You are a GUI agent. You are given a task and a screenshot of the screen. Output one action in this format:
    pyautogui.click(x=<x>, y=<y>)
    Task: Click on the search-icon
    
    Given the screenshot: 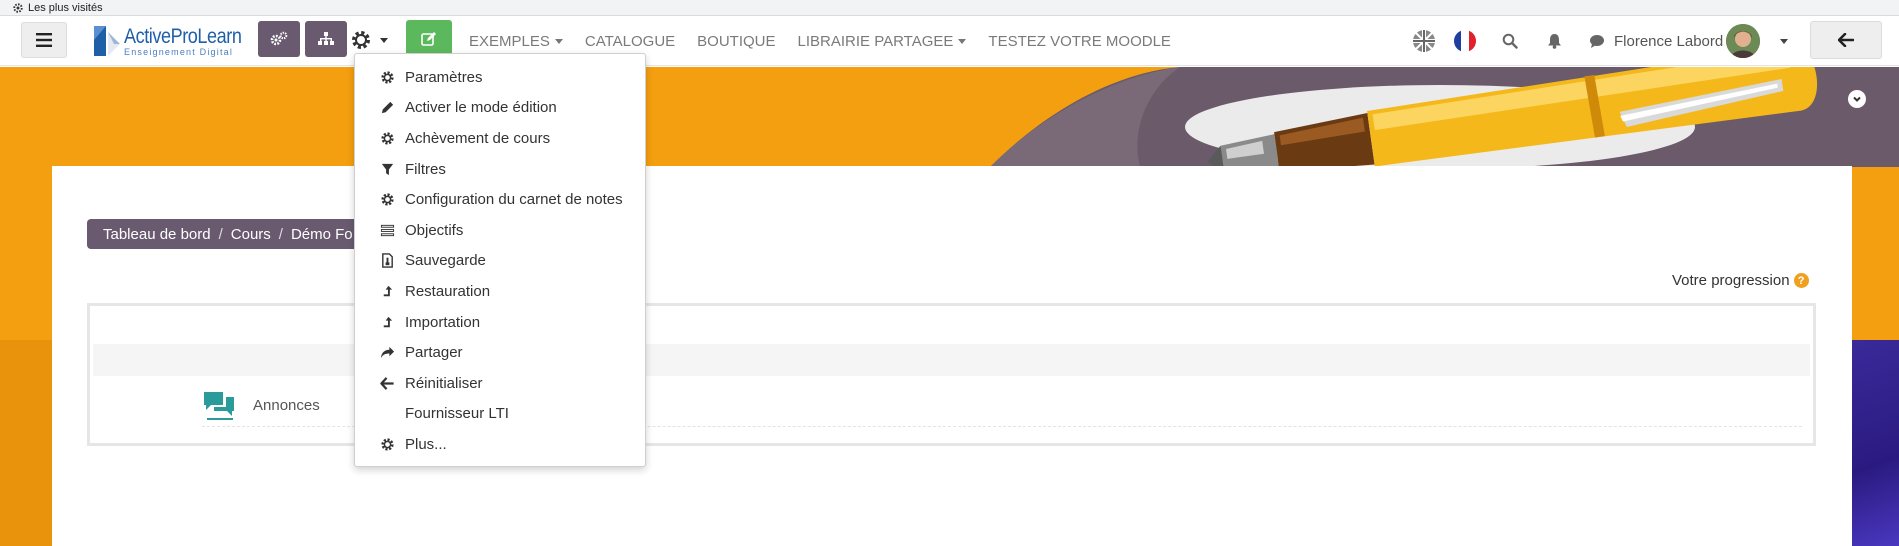 What is the action you would take?
    pyautogui.click(x=1510, y=41)
    